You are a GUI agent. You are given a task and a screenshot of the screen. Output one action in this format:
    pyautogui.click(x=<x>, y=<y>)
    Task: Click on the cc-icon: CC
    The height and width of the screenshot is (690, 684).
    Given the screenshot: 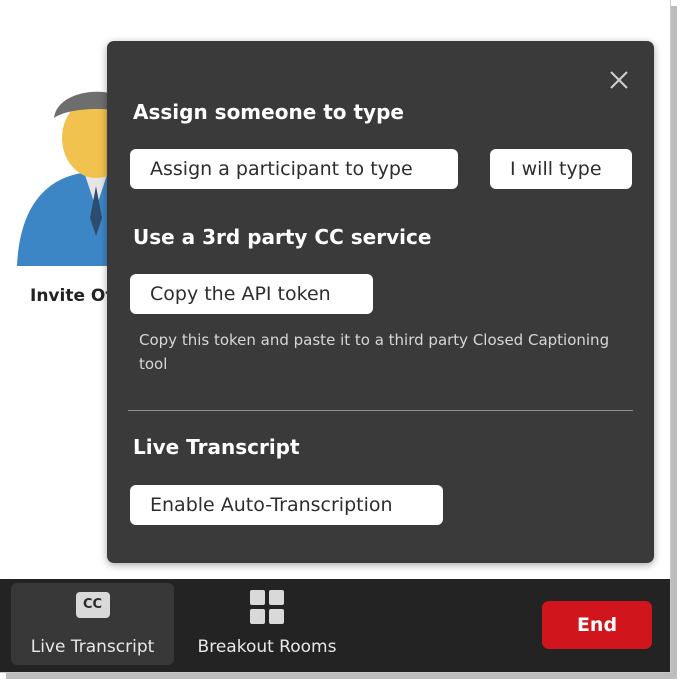 What is the action you would take?
    pyautogui.click(x=92, y=605)
    